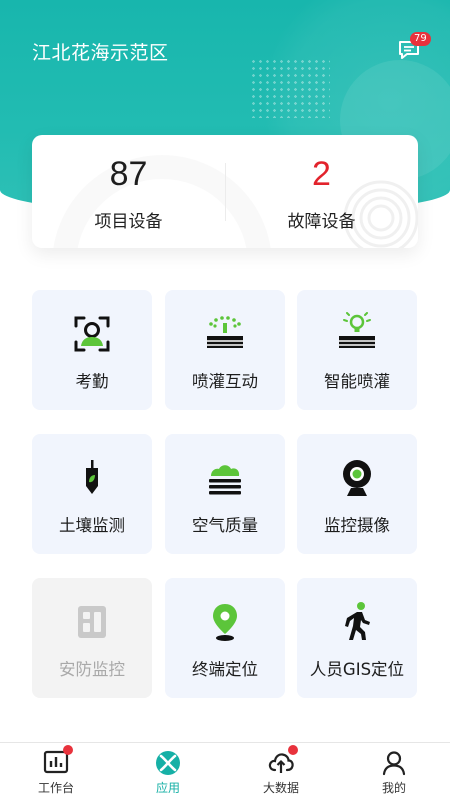 This screenshot has height=800, width=450. Describe the element at coordinates (225, 669) in the screenshot. I see `app-label: 终端定位` at that location.